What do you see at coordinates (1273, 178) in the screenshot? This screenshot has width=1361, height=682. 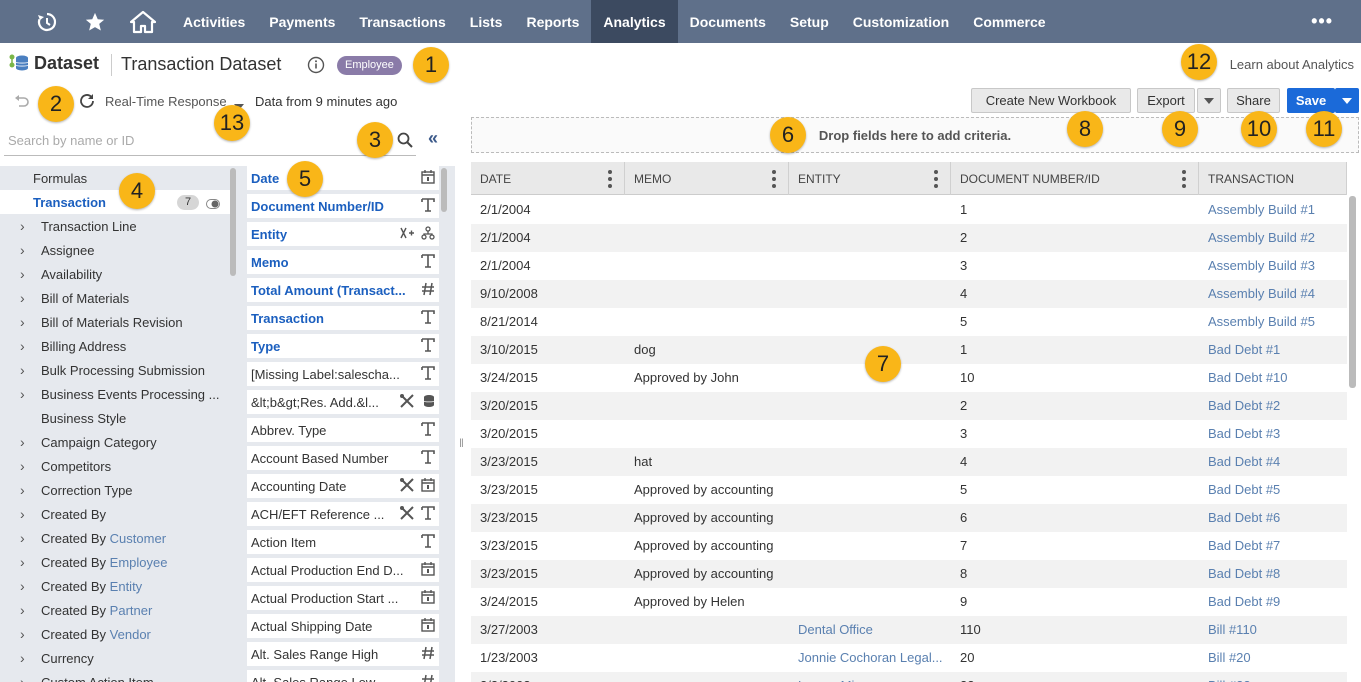 I see `column-header: TRANSACTION` at bounding box center [1273, 178].